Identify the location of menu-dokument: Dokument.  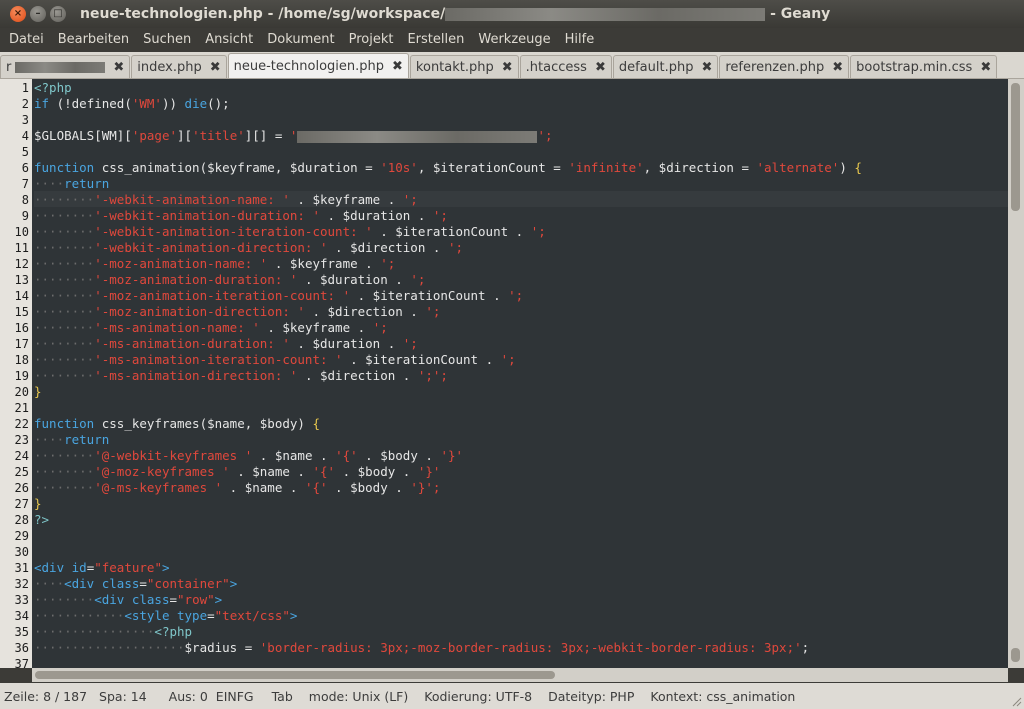
(300, 40).